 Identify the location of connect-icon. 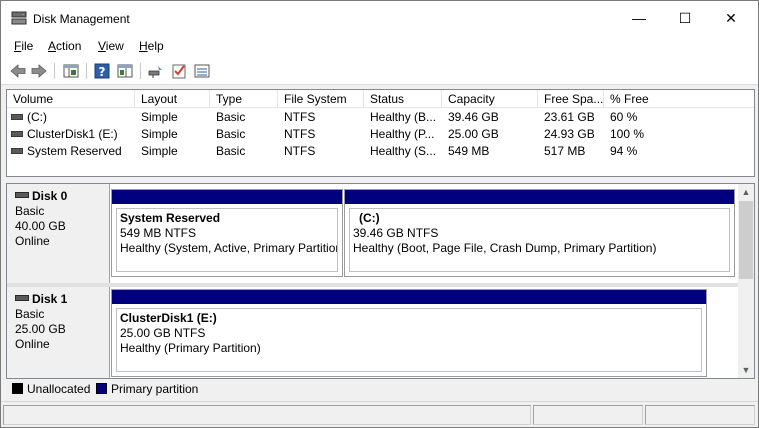
(156, 71).